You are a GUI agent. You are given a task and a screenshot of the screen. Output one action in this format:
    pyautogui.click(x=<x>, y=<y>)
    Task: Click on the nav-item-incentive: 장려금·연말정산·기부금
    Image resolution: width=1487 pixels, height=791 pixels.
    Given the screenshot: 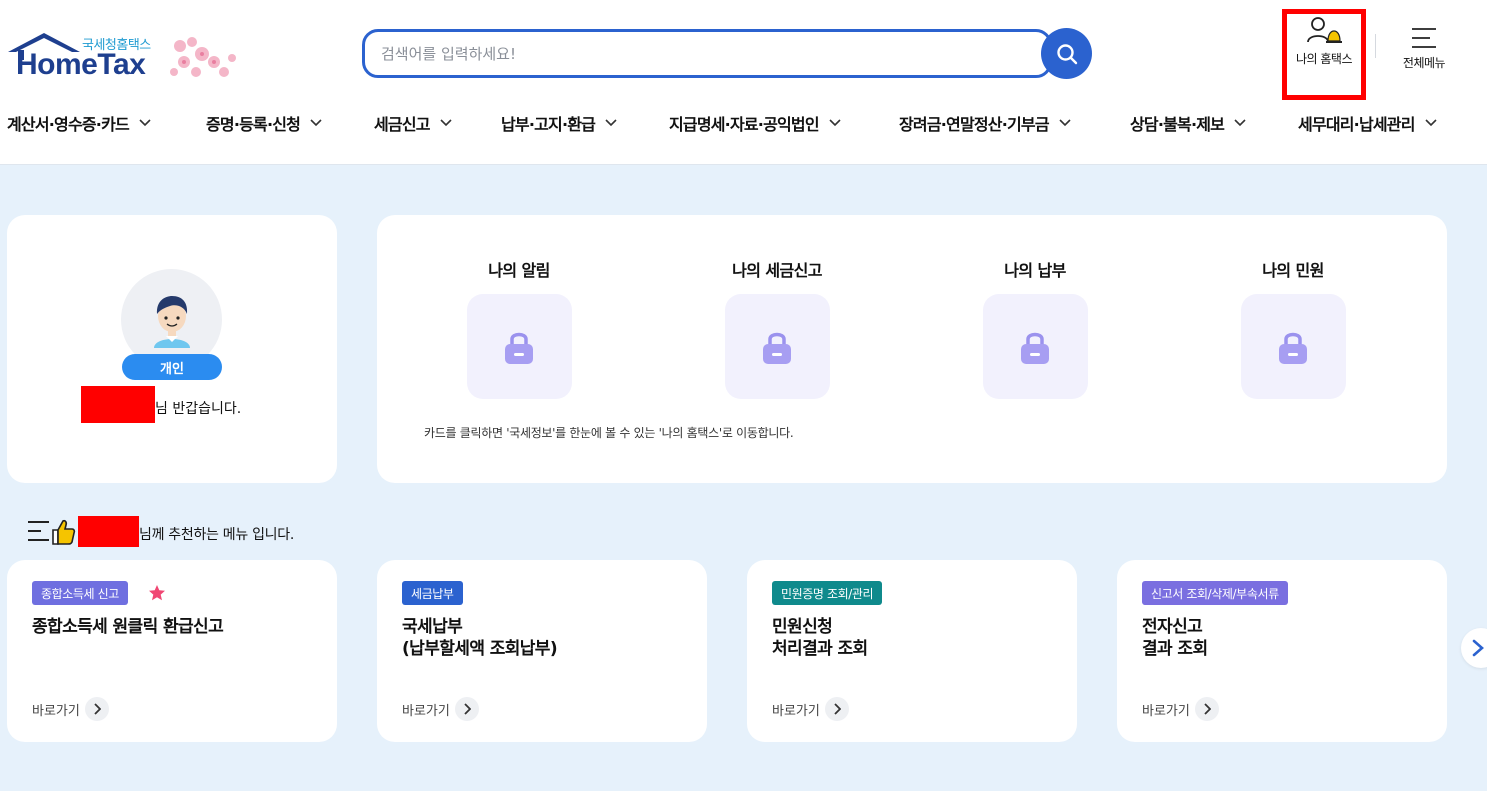 What is the action you would take?
    pyautogui.click(x=985, y=123)
    